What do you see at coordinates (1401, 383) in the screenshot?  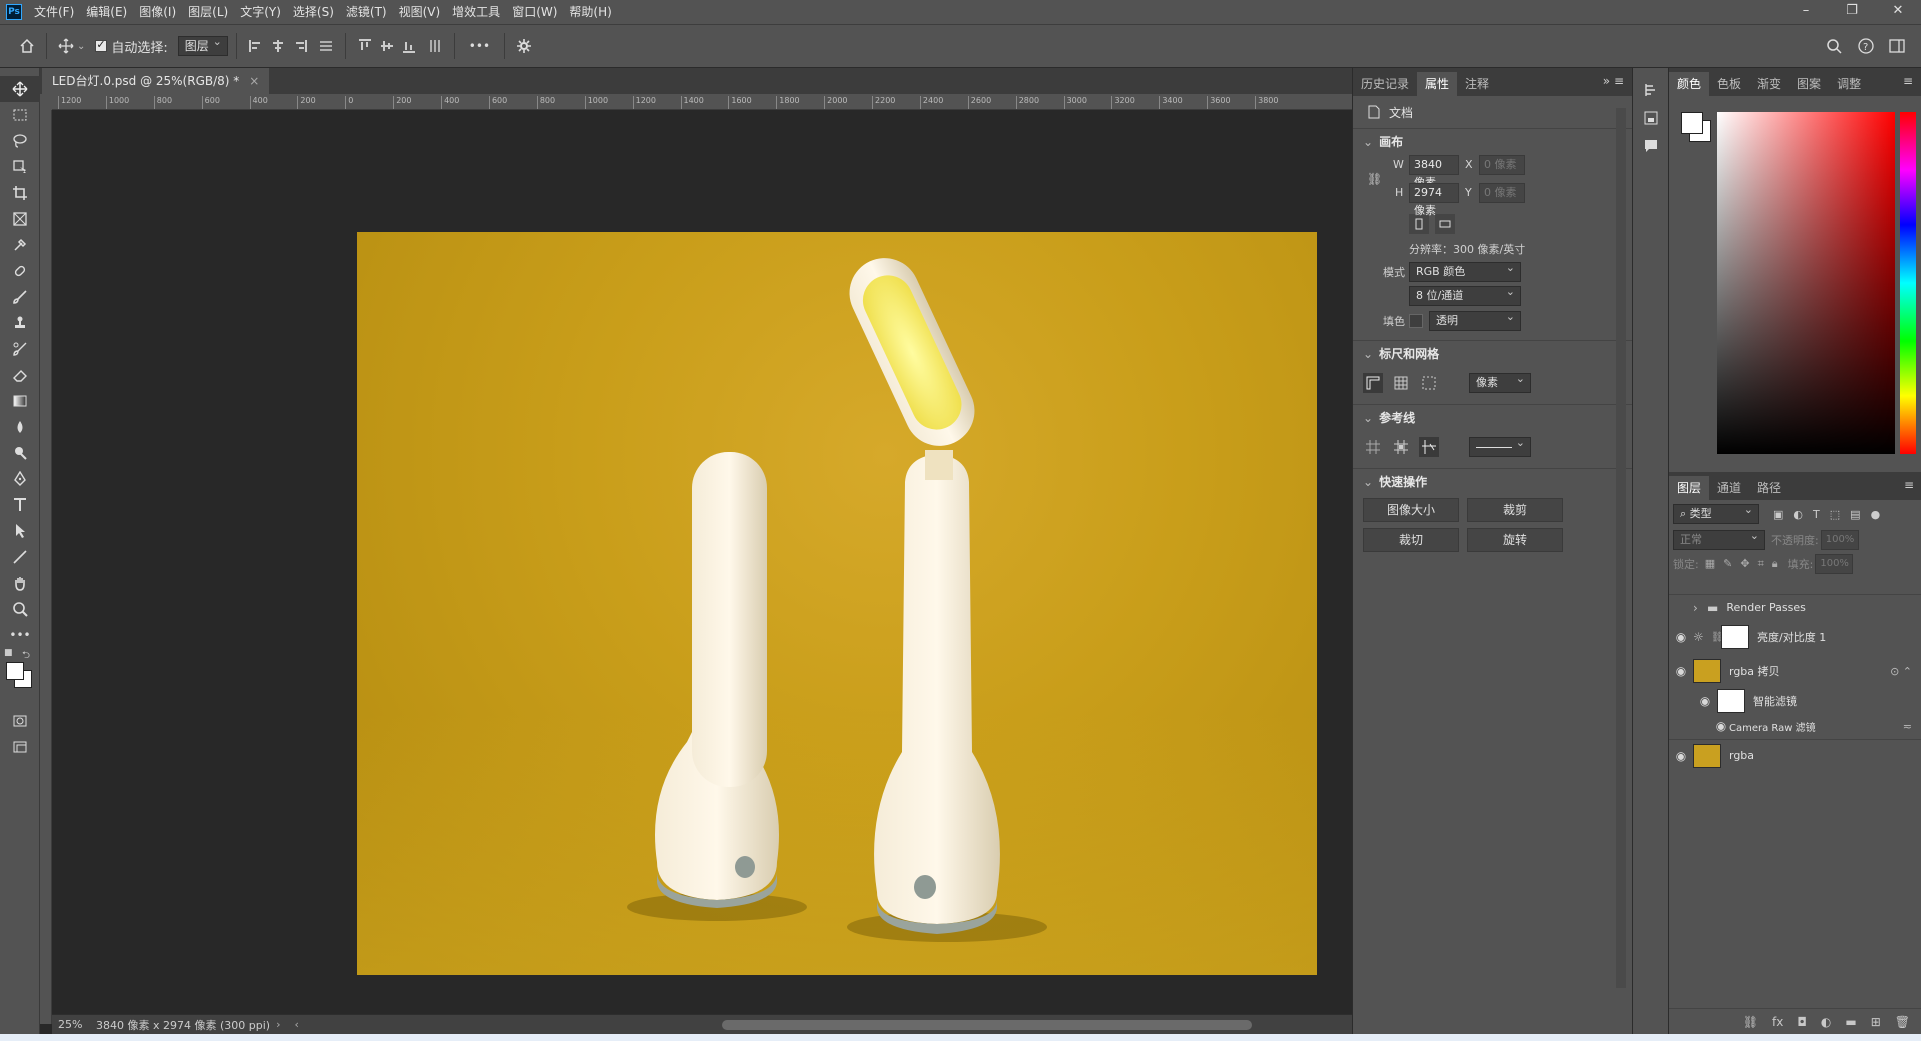 I see `grid-toggle-icon` at bounding box center [1401, 383].